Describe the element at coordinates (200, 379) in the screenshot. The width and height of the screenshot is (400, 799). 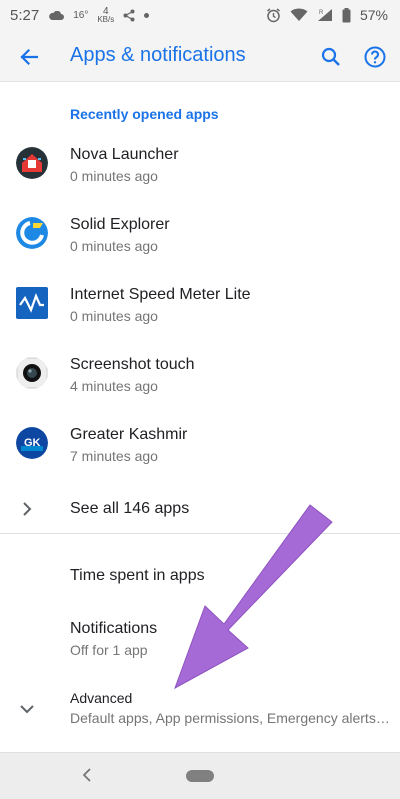
I see `list-item: Screenshot touch 4 minutes ago` at that location.